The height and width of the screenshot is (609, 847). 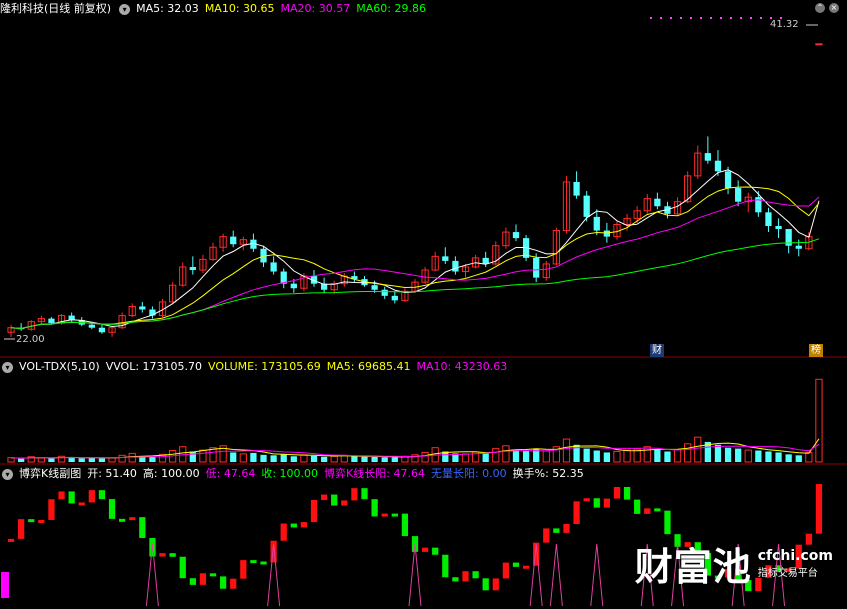 What do you see at coordinates (784, 24) in the screenshot?
I see `high-price-marker: 41.32` at bounding box center [784, 24].